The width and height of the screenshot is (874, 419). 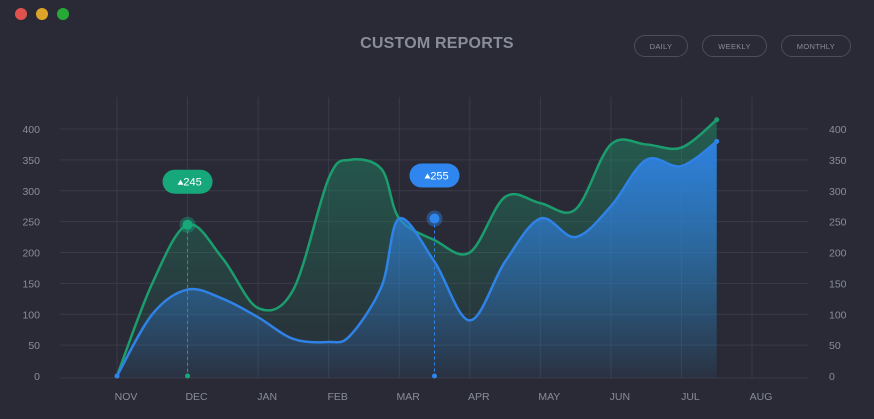 What do you see at coordinates (188, 376) in the screenshot?
I see `green-series-marker-base` at bounding box center [188, 376].